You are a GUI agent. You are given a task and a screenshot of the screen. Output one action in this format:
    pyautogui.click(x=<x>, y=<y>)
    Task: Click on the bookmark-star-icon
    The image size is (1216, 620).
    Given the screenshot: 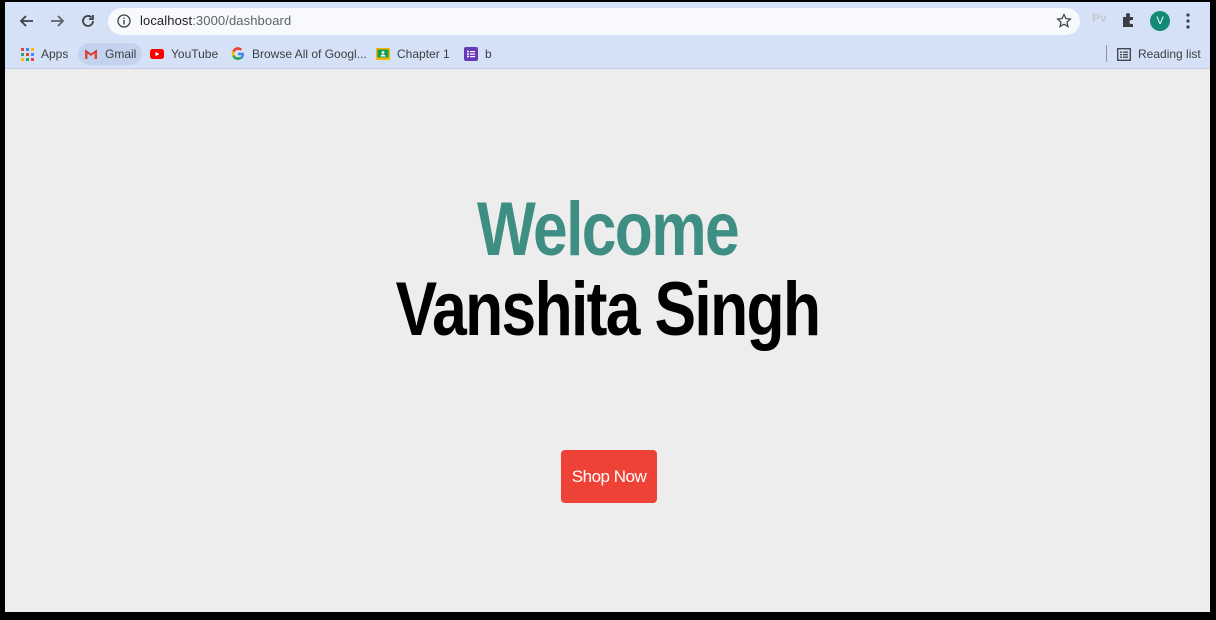 What is the action you would take?
    pyautogui.click(x=1064, y=21)
    